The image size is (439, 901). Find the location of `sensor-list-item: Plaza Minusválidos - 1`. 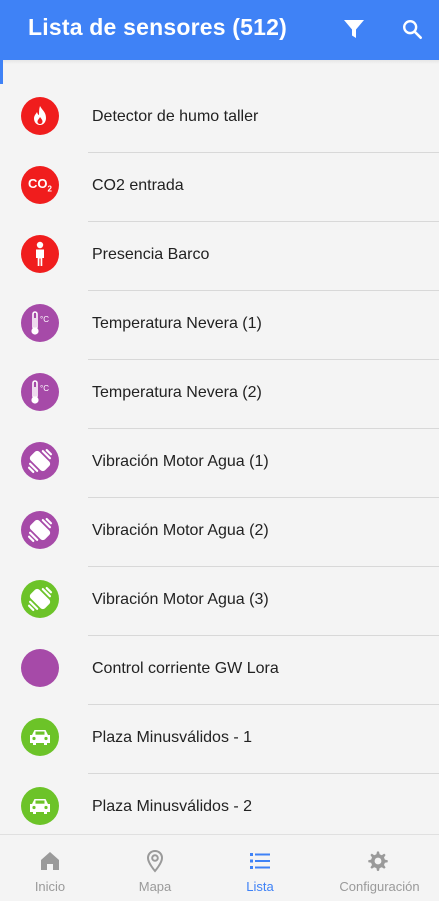

sensor-list-item: Plaza Minusválidos - 1 is located at coordinates (219, 739).